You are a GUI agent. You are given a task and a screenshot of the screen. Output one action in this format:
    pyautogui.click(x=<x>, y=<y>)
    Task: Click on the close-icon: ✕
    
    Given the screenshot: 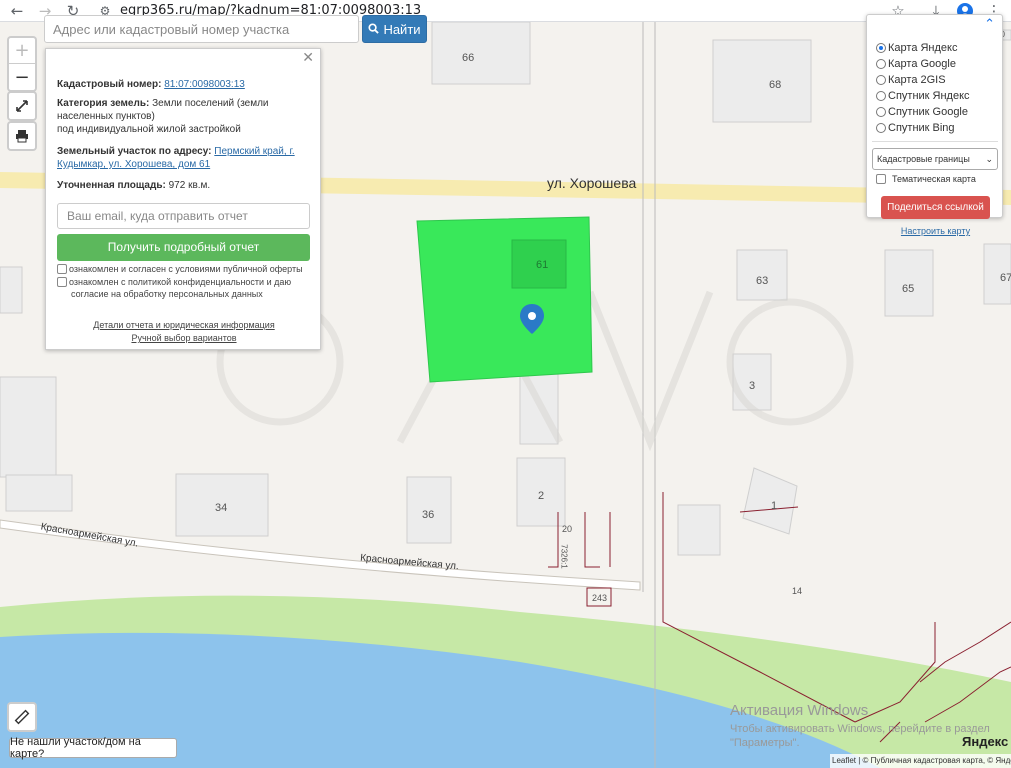 What is the action you would take?
    pyautogui.click(x=308, y=58)
    